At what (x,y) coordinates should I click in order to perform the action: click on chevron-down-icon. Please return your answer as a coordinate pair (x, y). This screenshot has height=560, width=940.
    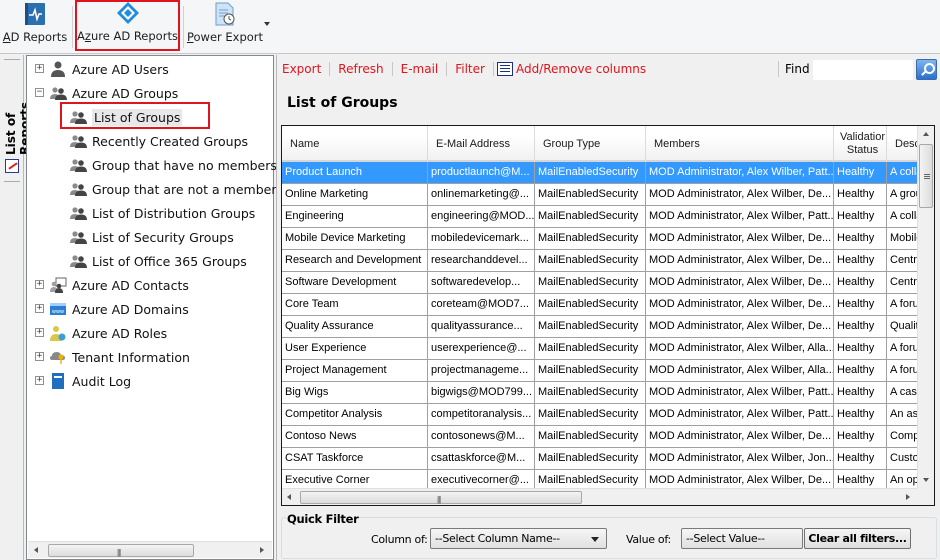
    Looking at the image, I should click on (595, 539).